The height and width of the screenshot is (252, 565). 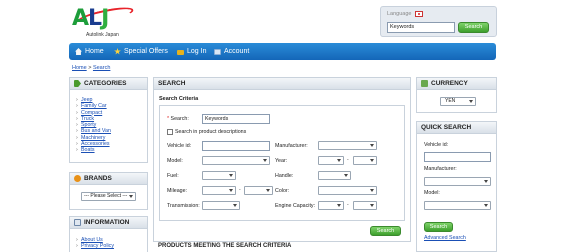 I want to click on quick-vehicle-id-label: Vehicle id:, so click(x=436, y=145).